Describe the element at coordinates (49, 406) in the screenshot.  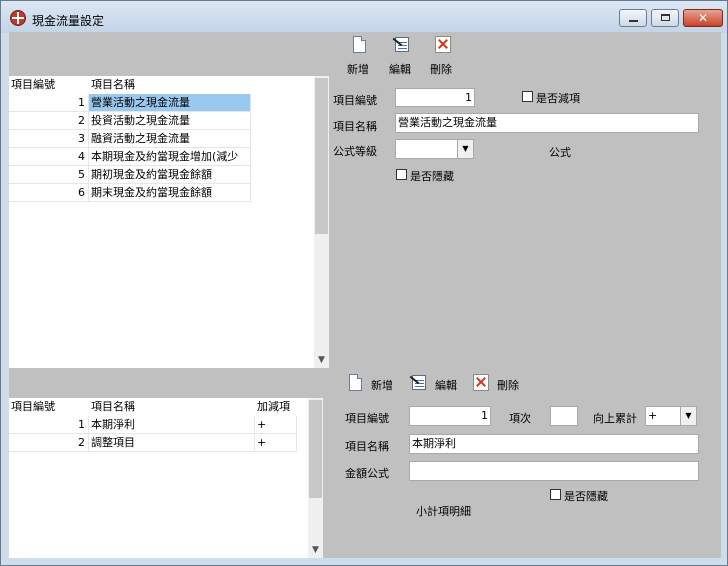
I see `bottom-grid-header-no: 項目編號` at that location.